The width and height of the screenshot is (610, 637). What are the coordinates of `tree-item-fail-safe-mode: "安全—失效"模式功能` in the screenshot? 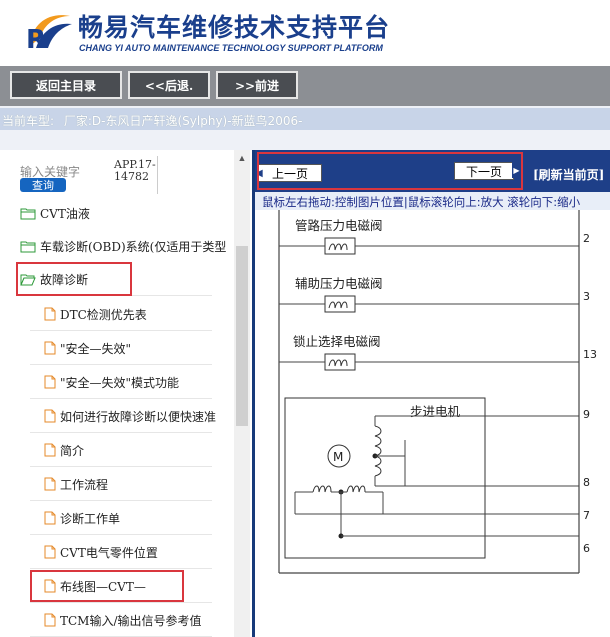 It's located at (138, 382).